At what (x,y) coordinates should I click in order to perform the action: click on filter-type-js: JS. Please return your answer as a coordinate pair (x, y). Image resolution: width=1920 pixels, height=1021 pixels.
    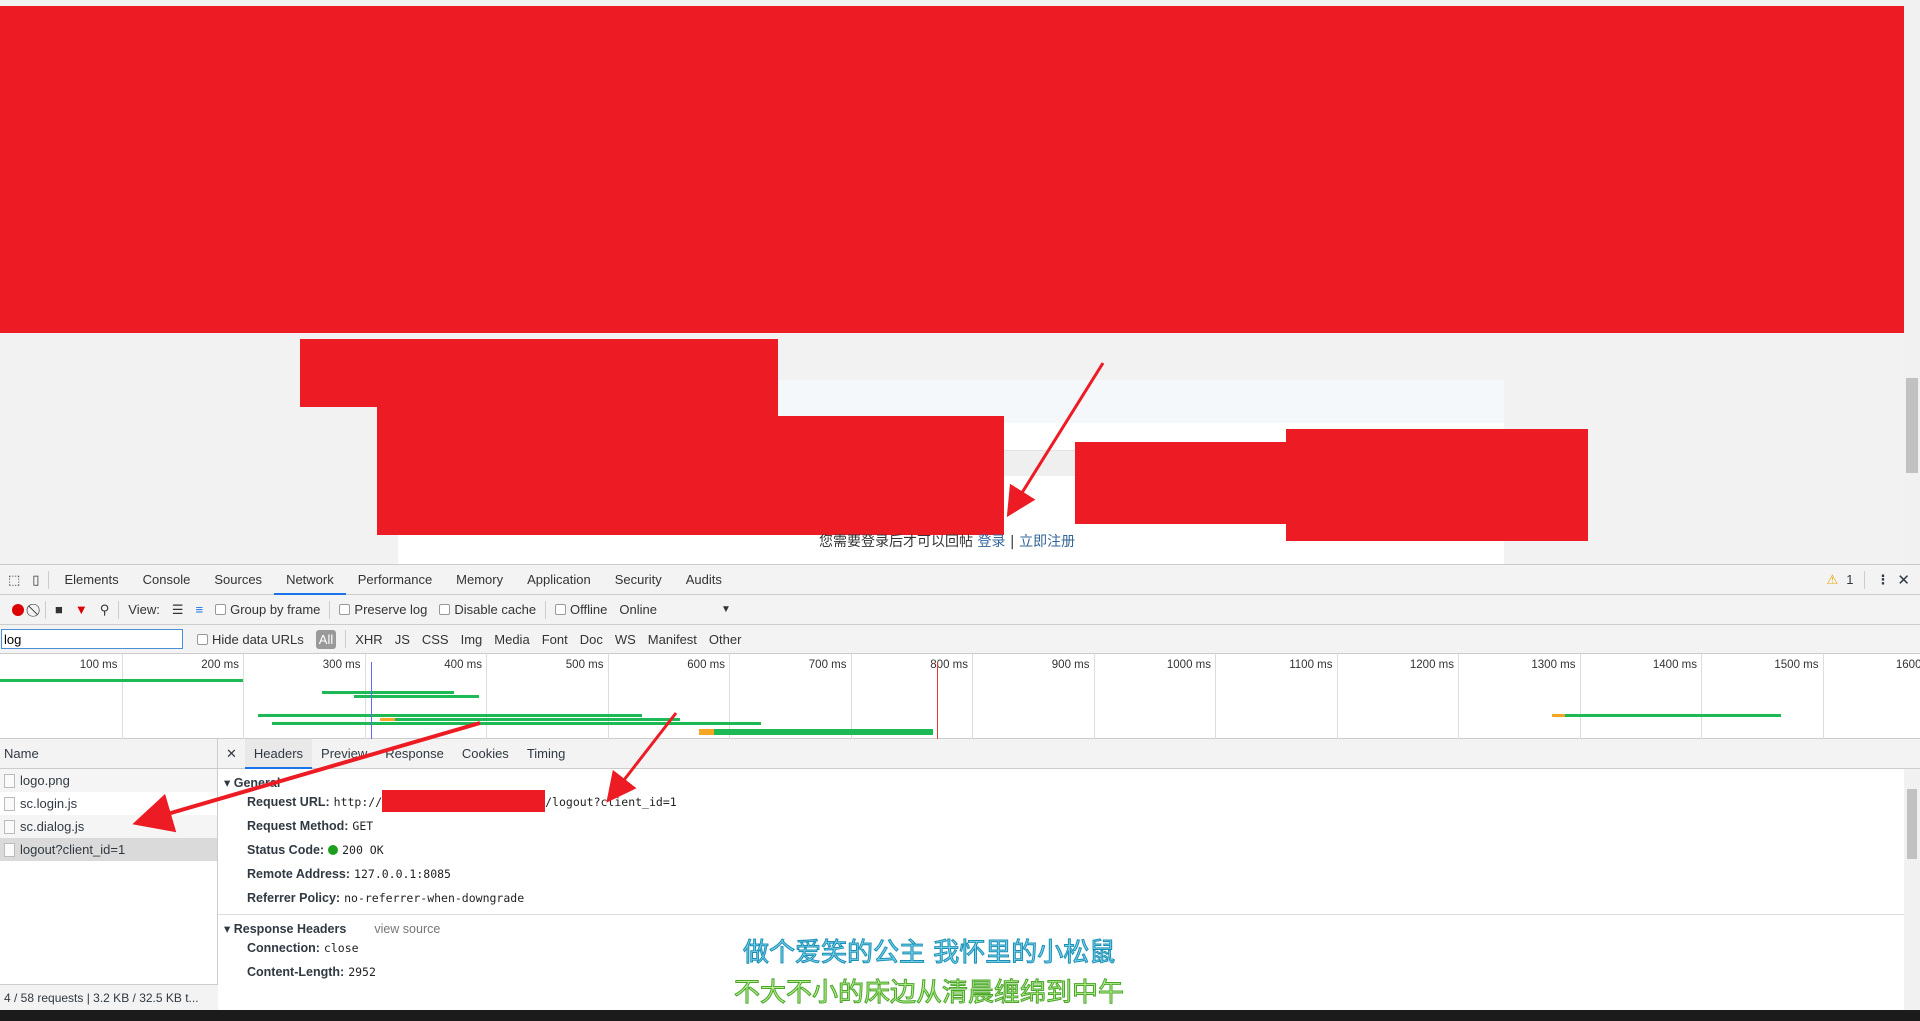
    Looking at the image, I should click on (402, 639).